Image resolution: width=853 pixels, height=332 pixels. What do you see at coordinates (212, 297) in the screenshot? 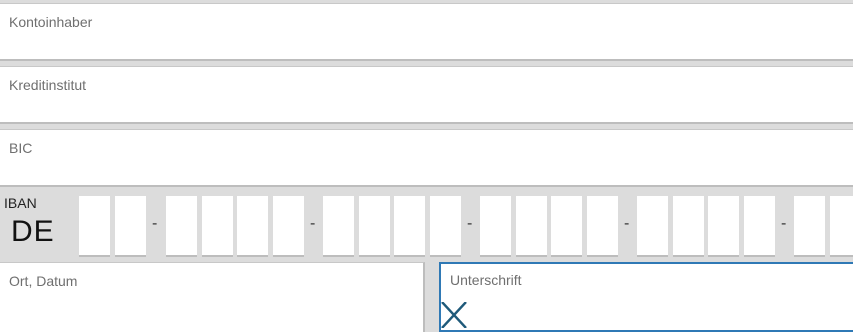
I see `ort-datum-field: Ort, Datum` at bounding box center [212, 297].